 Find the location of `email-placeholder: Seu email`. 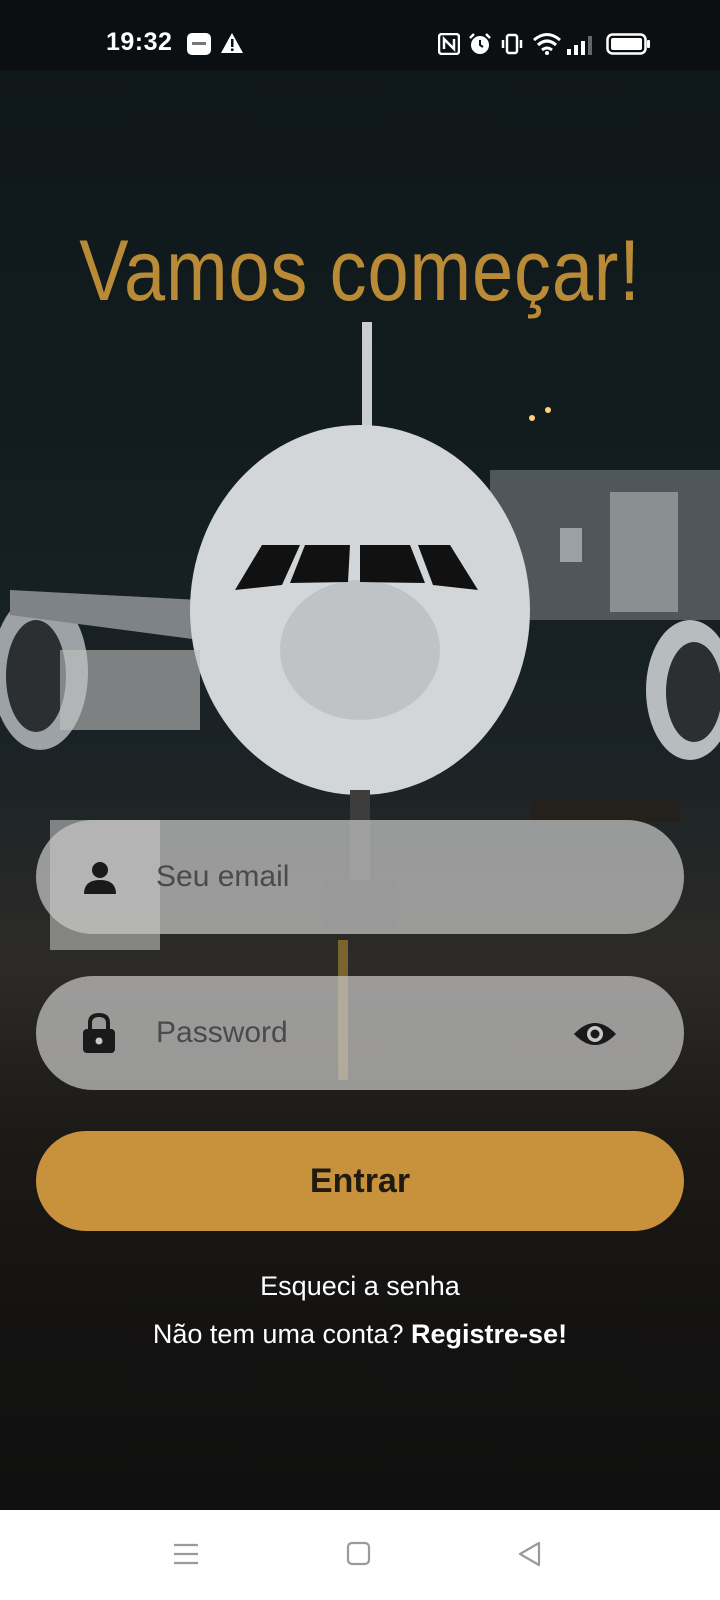

email-placeholder: Seu email is located at coordinates (223, 876).